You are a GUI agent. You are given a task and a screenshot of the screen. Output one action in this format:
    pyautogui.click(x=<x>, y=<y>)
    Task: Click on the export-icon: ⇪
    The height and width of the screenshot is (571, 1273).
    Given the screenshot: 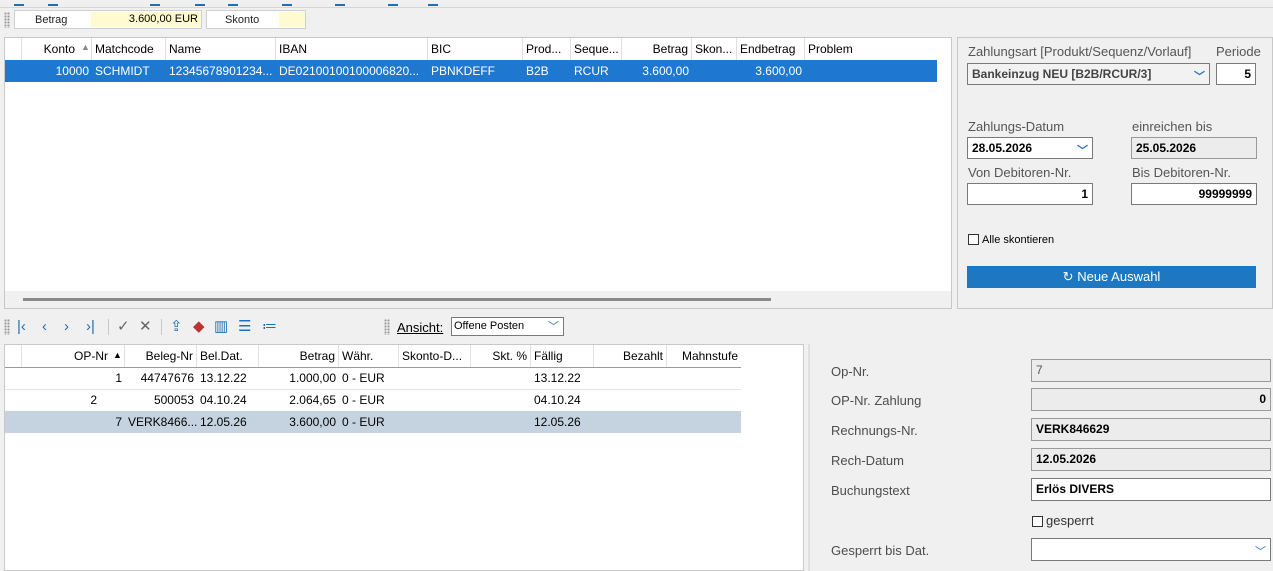 What is the action you would take?
    pyautogui.click(x=176, y=326)
    